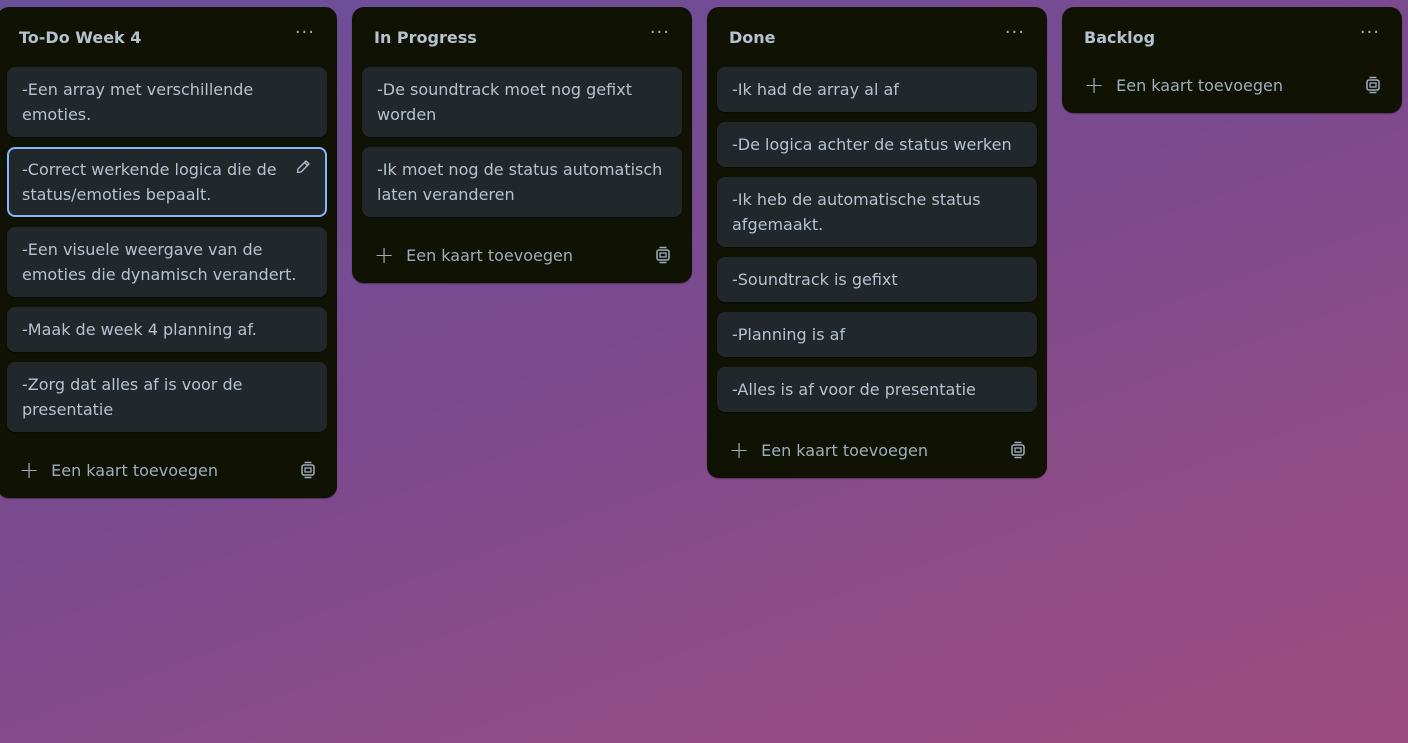 The width and height of the screenshot is (1408, 743). What do you see at coordinates (872, 144) in the screenshot?
I see `card-text: -De logica achter de status werken` at bounding box center [872, 144].